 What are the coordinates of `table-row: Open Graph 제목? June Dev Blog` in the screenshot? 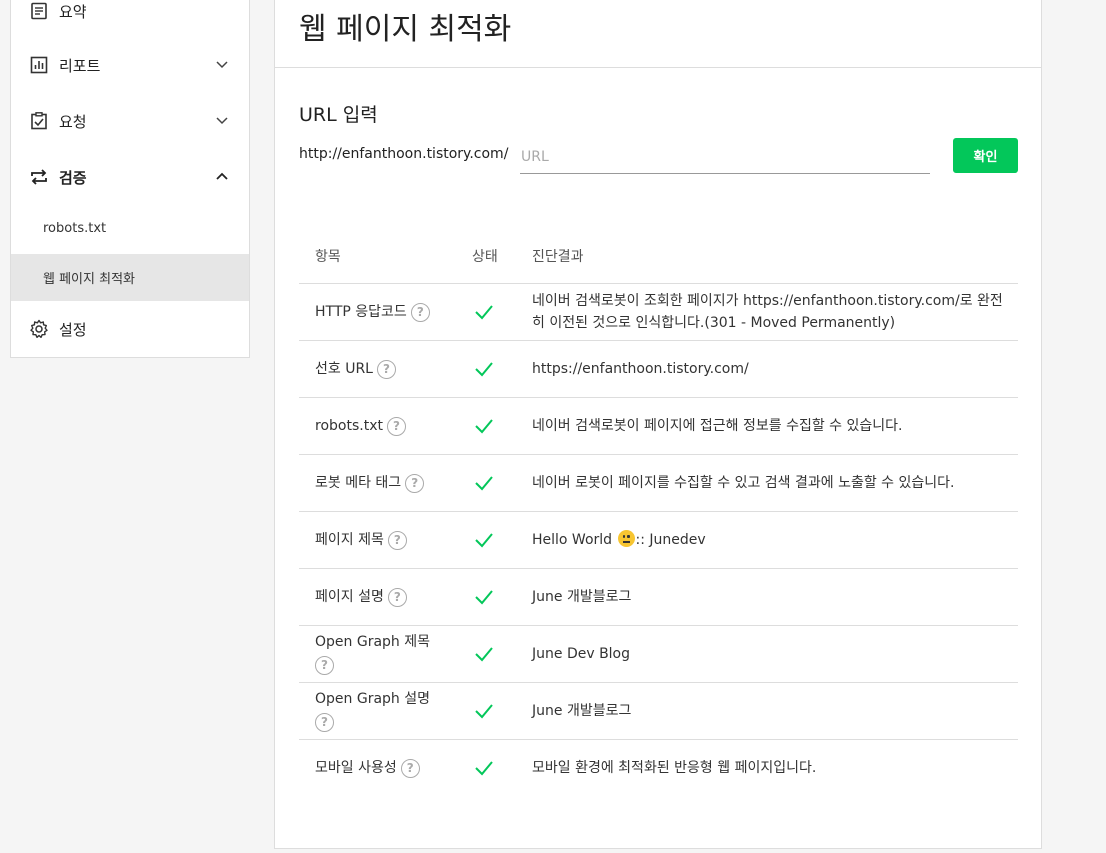 It's located at (658, 654).